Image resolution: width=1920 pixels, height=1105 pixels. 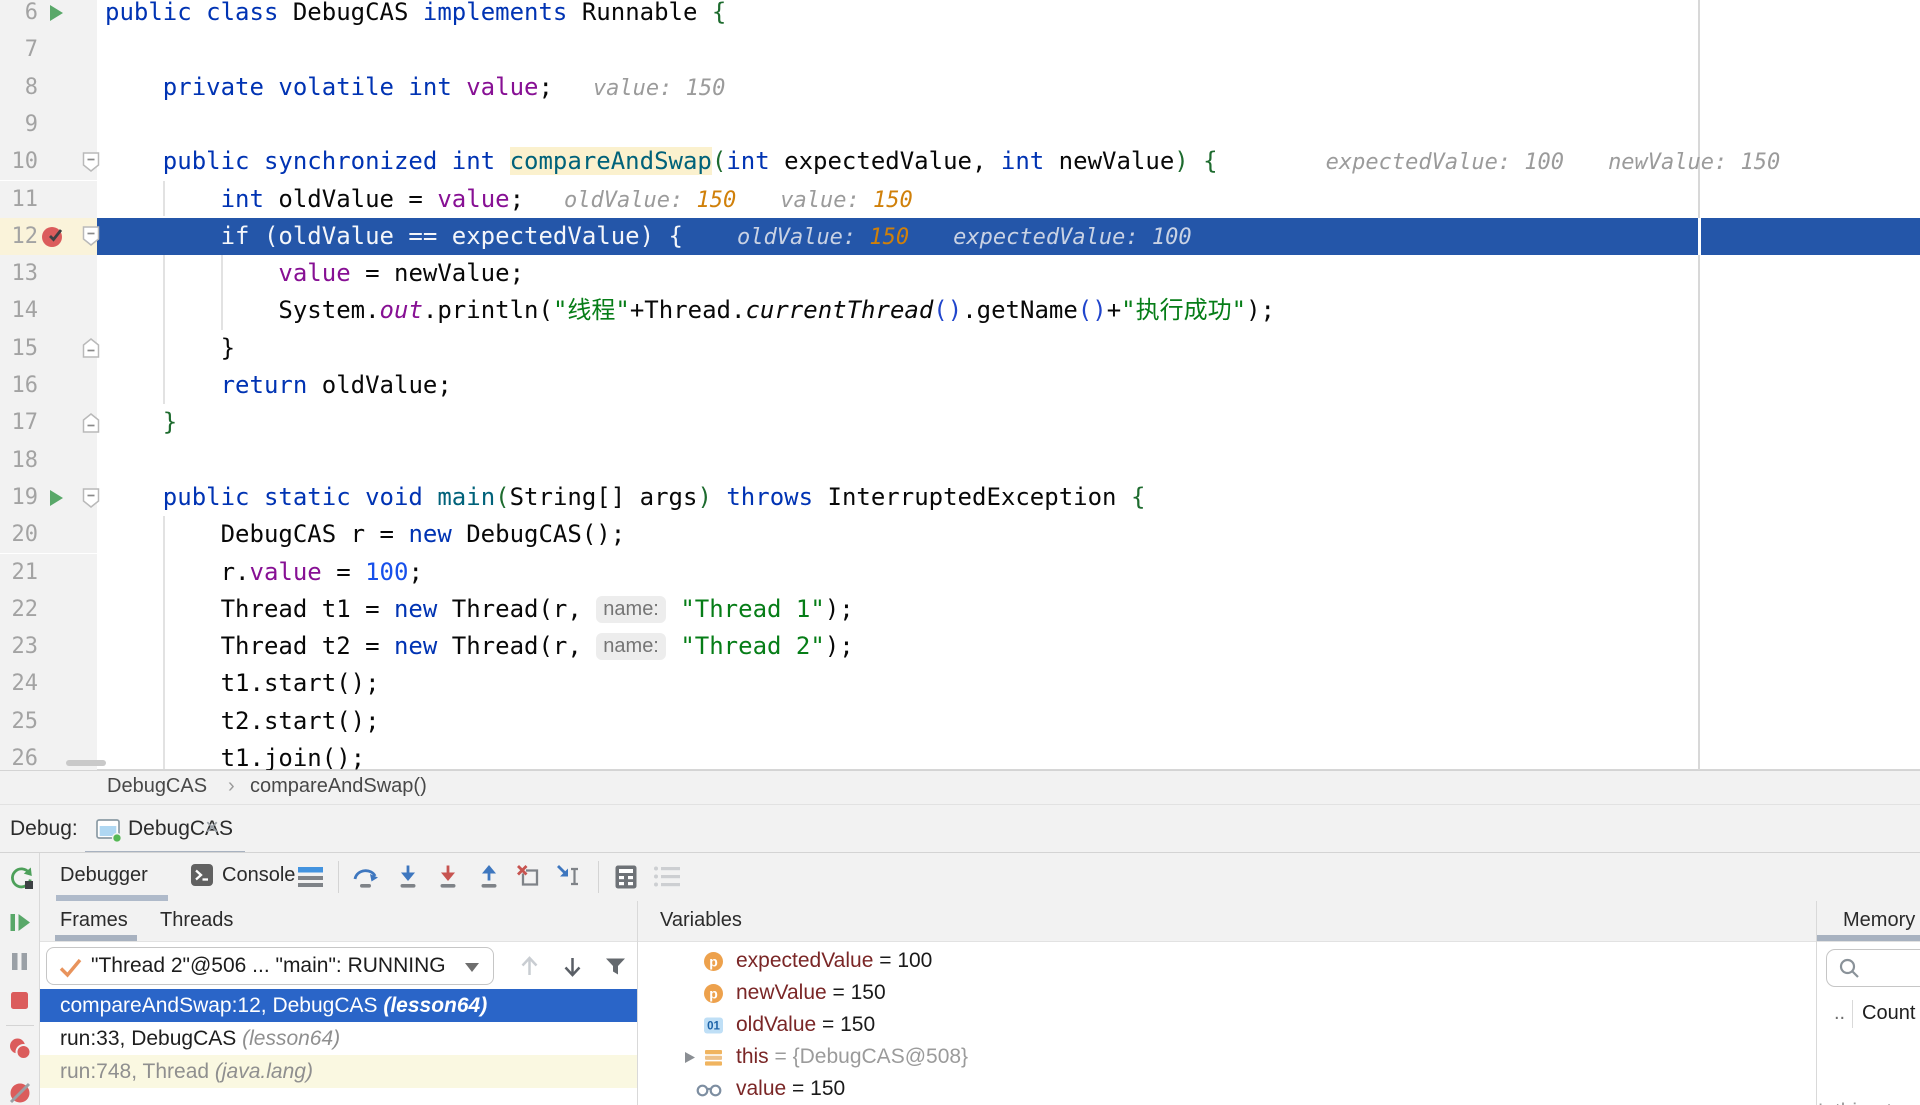 What do you see at coordinates (19, 497) in the screenshot?
I see `line-number: 19` at bounding box center [19, 497].